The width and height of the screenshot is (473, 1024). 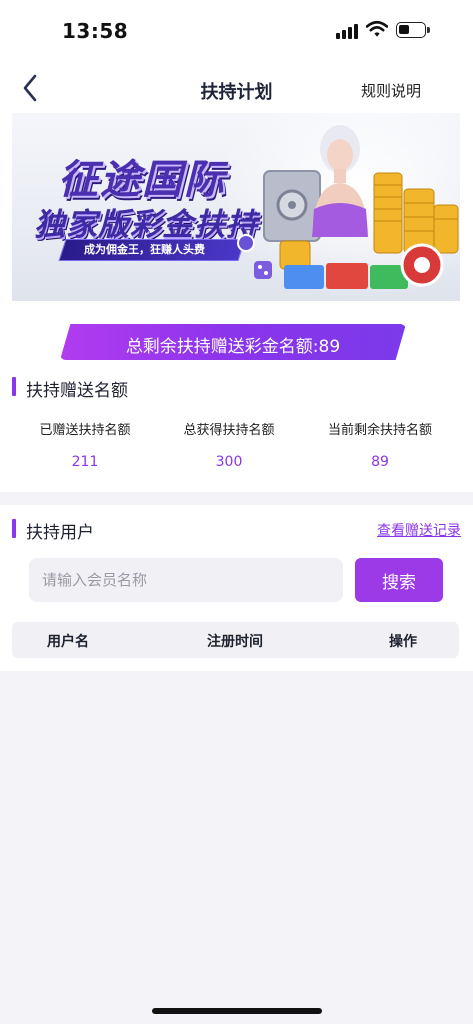 I want to click on home-indicator, so click(x=237, y=1011).